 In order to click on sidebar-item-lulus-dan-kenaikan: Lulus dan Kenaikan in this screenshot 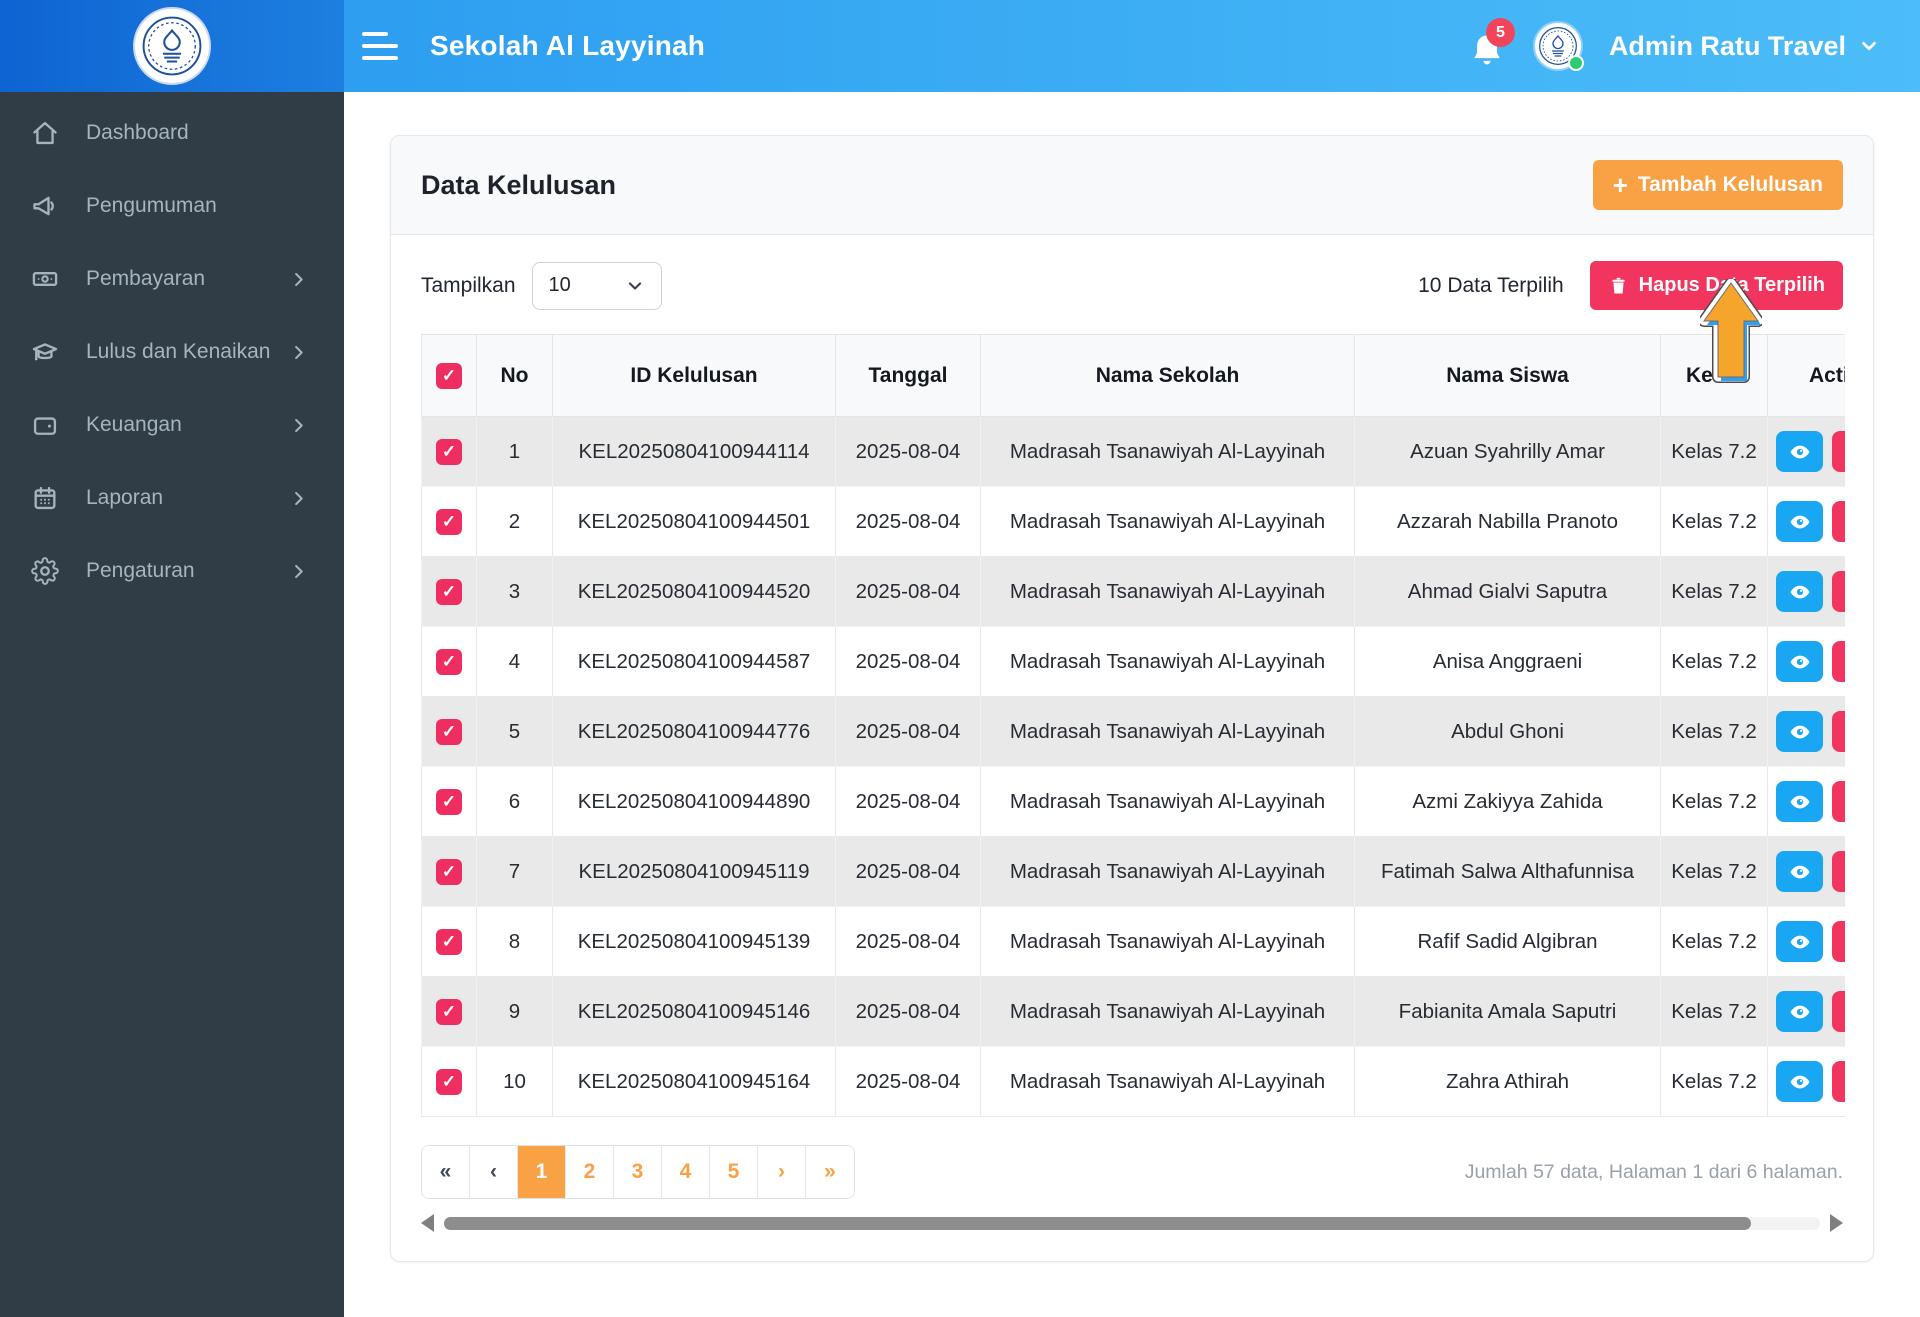, I will do `click(172, 352)`.